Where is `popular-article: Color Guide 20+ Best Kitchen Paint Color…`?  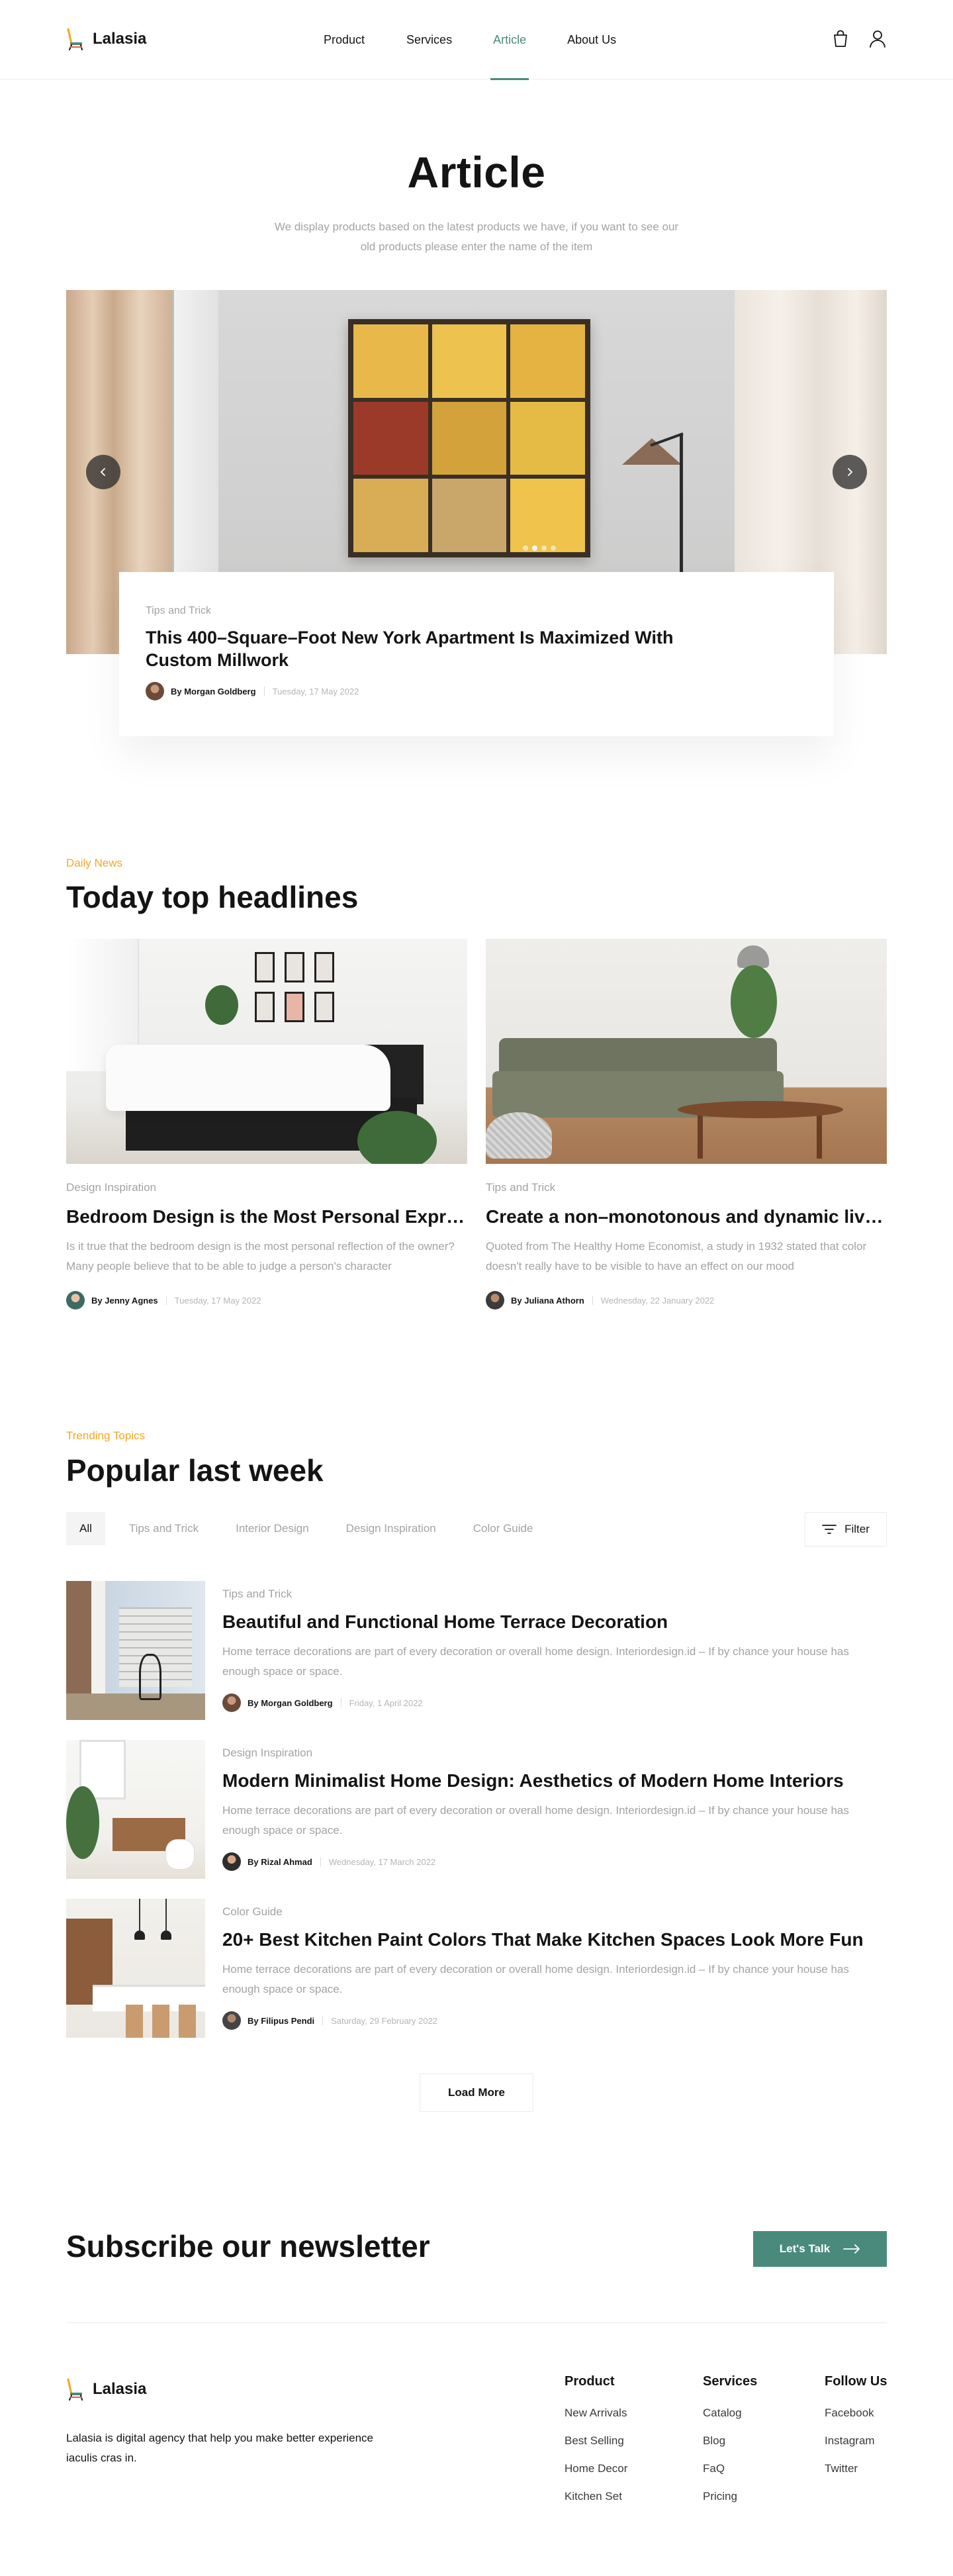 popular-article: Color Guide 20+ Best Kitchen Paint Color… is located at coordinates (476, 1968).